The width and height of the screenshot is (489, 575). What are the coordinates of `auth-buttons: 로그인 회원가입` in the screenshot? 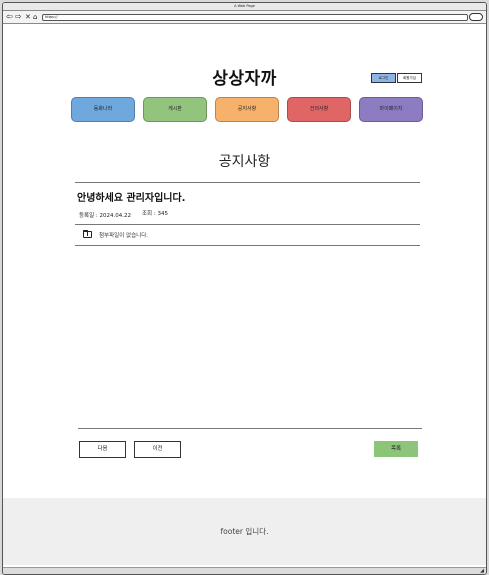 It's located at (396, 78).